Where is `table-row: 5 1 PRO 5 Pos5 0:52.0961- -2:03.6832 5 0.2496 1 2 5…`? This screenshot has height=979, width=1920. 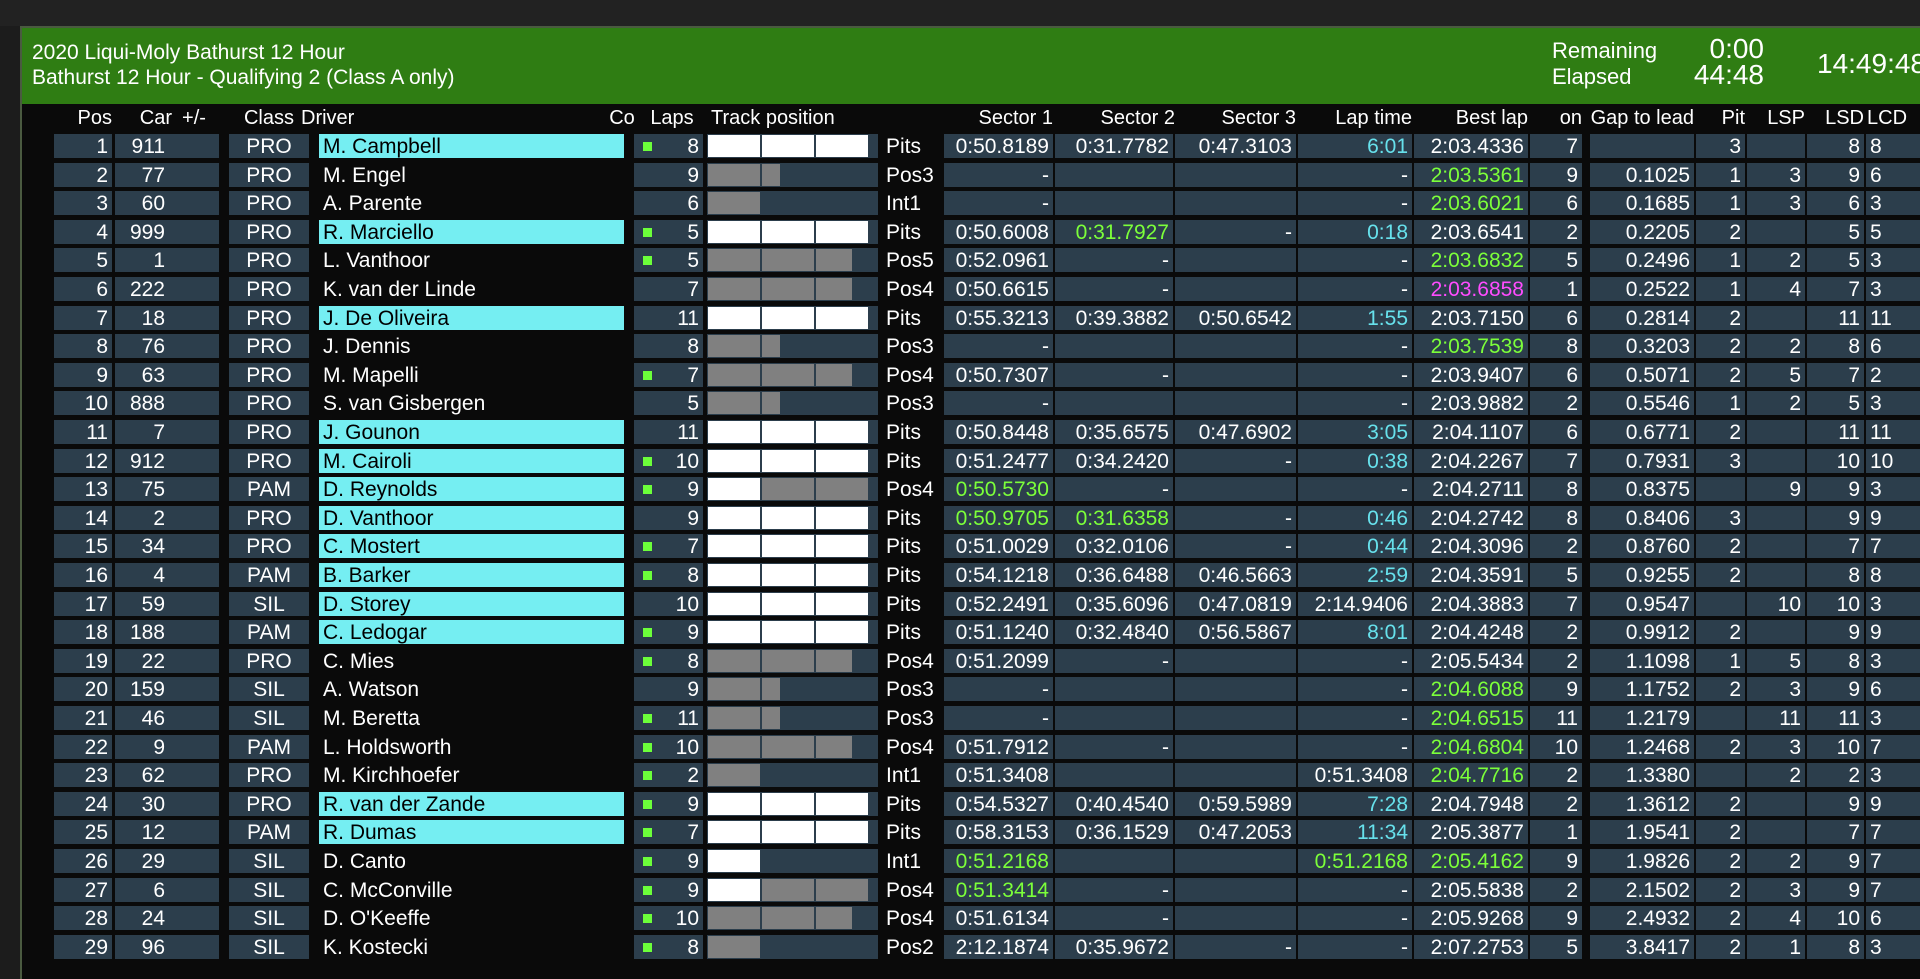
table-row: 5 1 PRO 5 Pos5 0:52.0961- -2:03.6832 5 0.2496 1 2 5… is located at coordinates (971, 260).